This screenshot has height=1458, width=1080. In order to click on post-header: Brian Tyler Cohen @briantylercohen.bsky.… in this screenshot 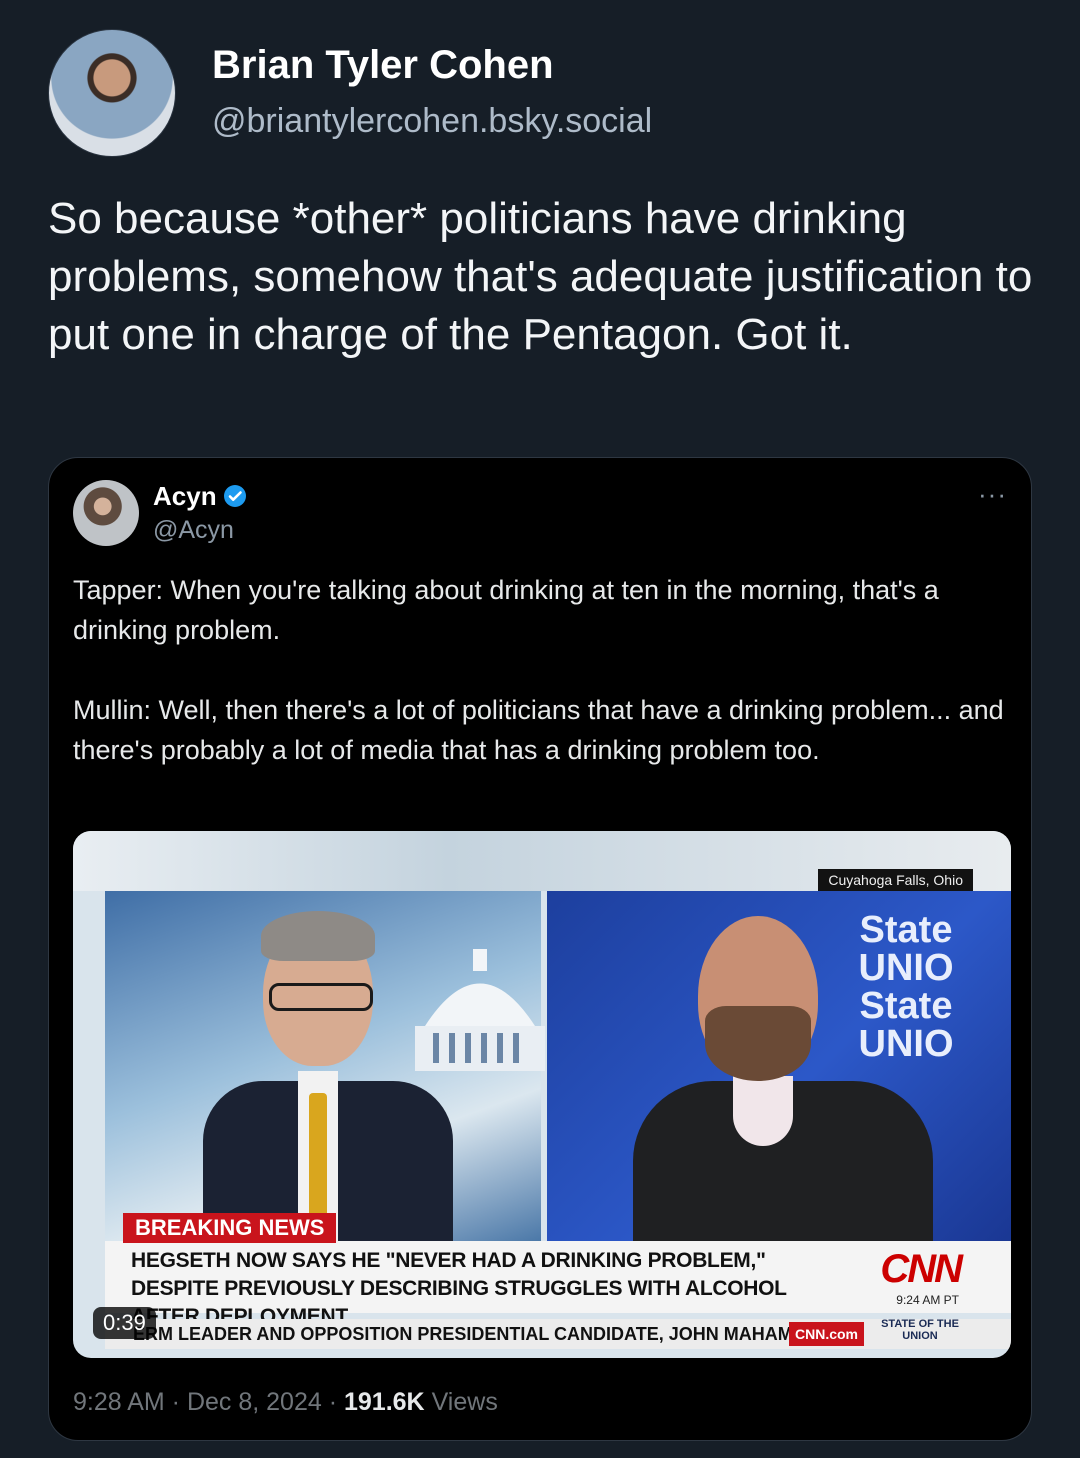, I will do `click(350, 93)`.